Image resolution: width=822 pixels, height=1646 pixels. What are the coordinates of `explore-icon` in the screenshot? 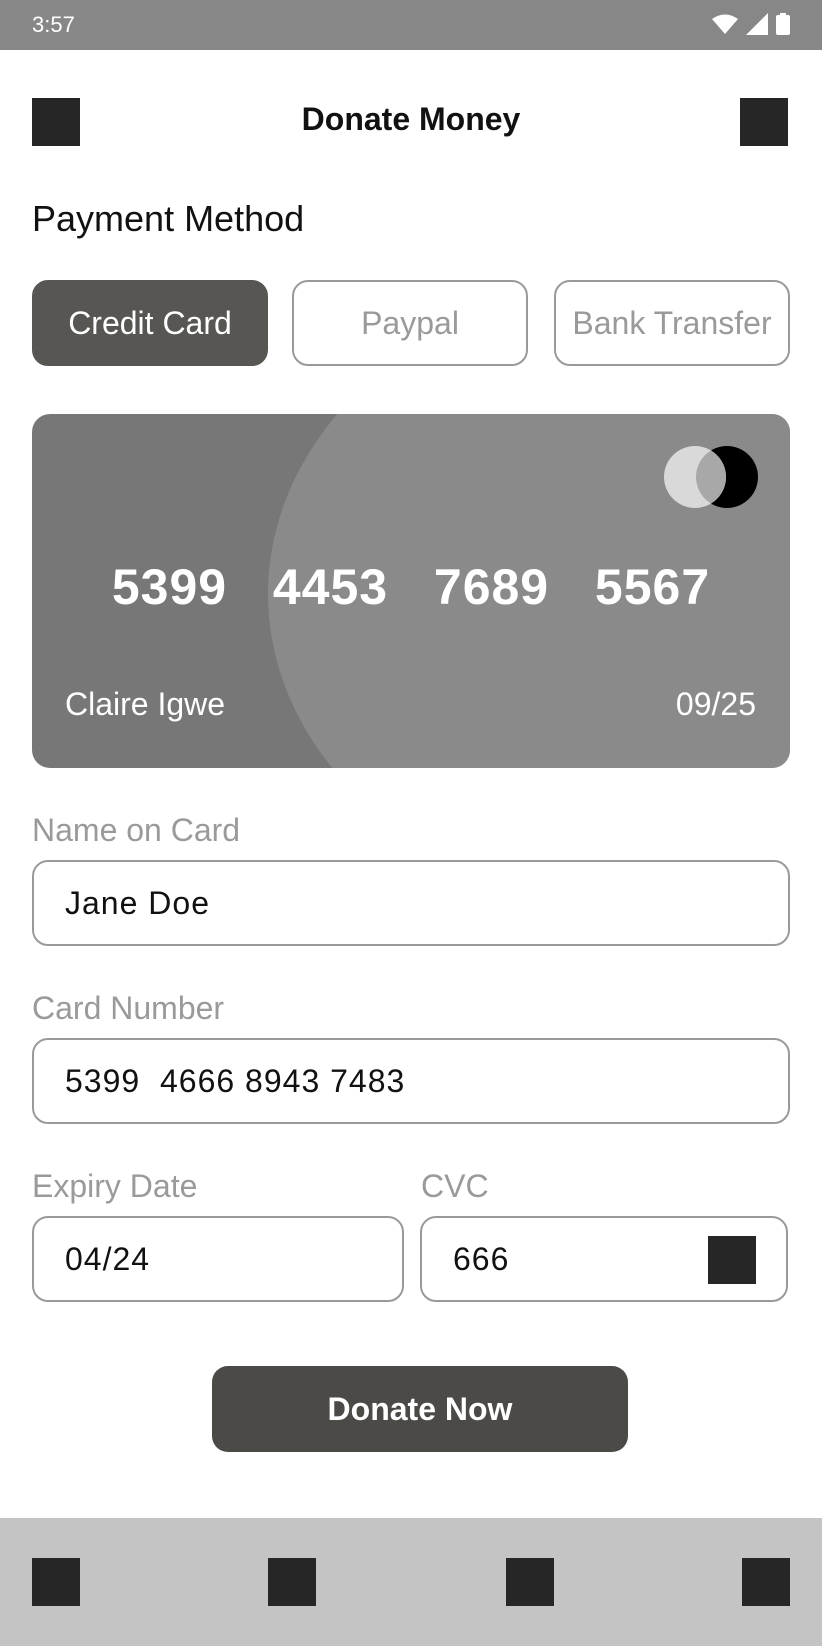 It's located at (292, 1582).